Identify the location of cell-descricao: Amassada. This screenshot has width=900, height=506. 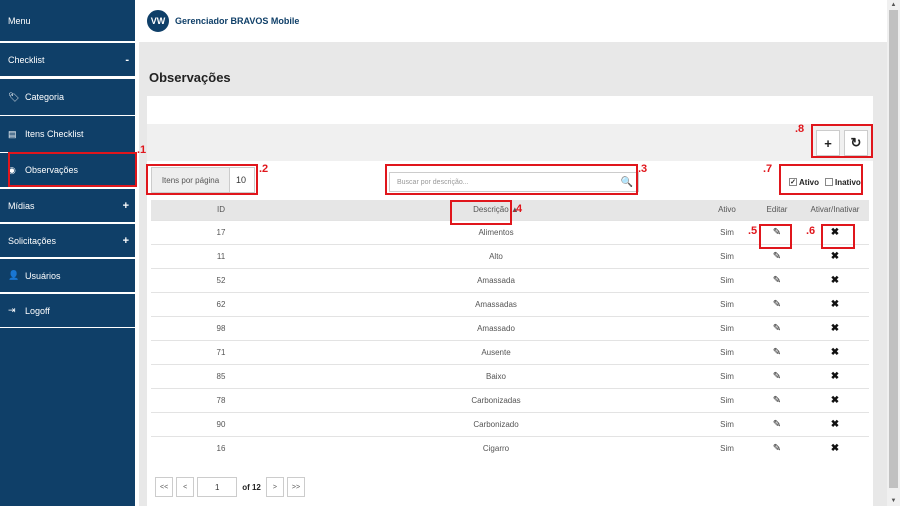
(496, 280).